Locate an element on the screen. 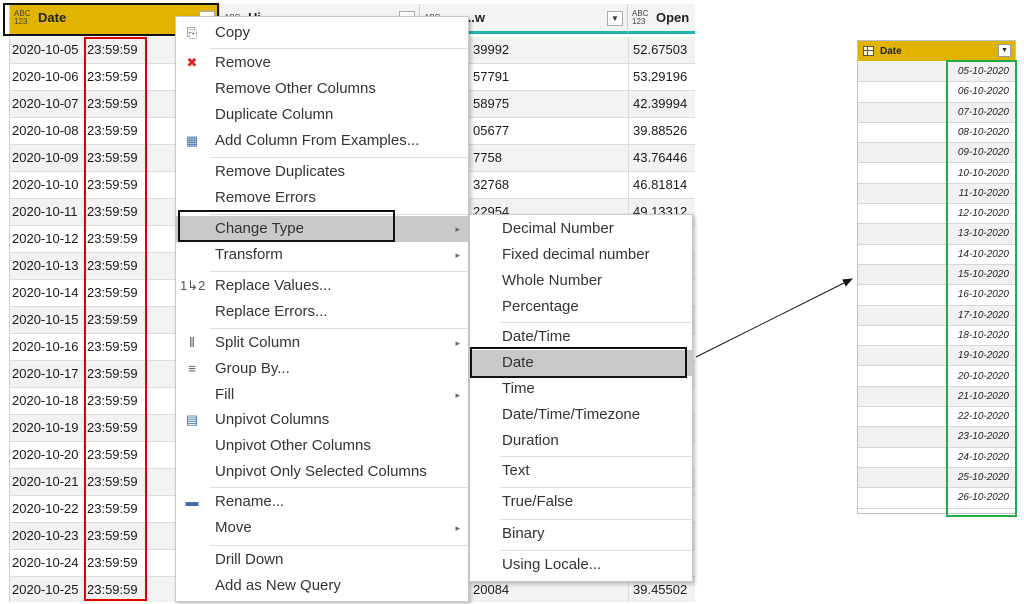 This screenshot has width=1024, height=604. table-icon is located at coordinates (868, 51).